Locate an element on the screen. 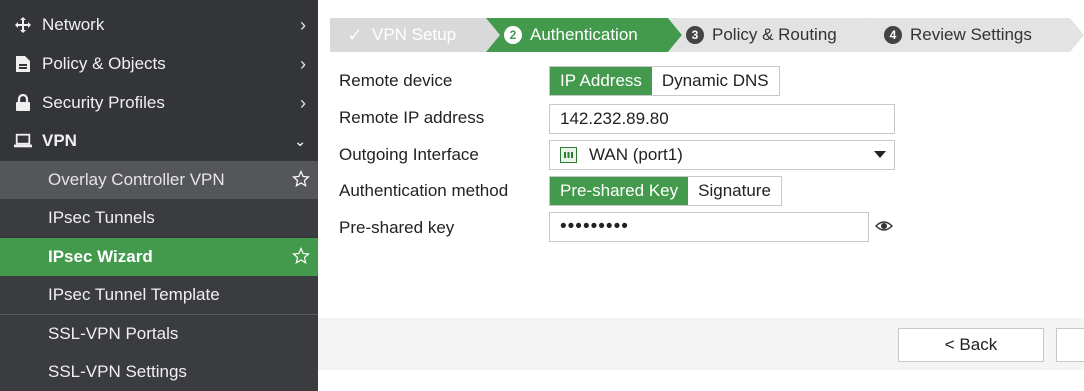 This screenshot has width=1084, height=391. step-vpn-setup: ✓ VPN Setup is located at coordinates (415, 35).